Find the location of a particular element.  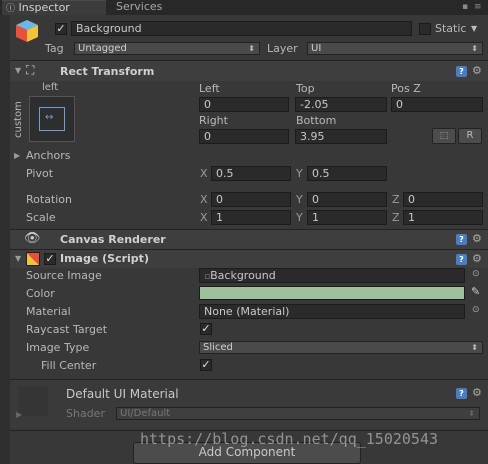

anchor-preset-button: ↔ is located at coordinates (52, 119).